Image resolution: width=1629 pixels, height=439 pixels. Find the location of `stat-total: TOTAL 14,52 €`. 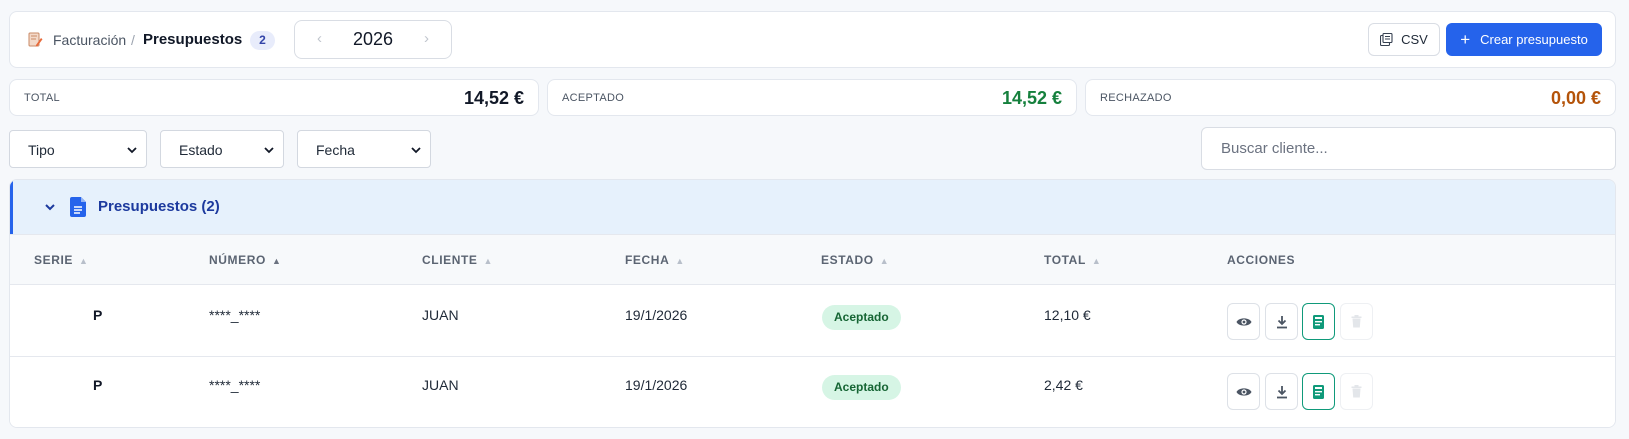

stat-total: TOTAL 14,52 € is located at coordinates (274, 97).